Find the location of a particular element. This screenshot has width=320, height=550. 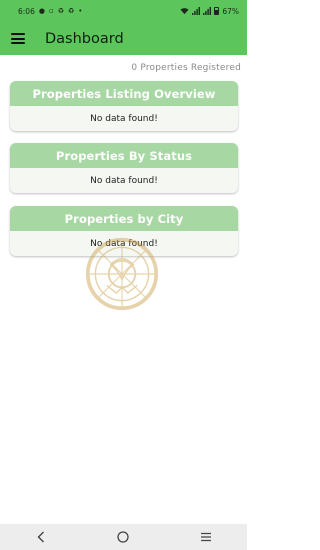

page-title: Dashboard is located at coordinates (84, 38).